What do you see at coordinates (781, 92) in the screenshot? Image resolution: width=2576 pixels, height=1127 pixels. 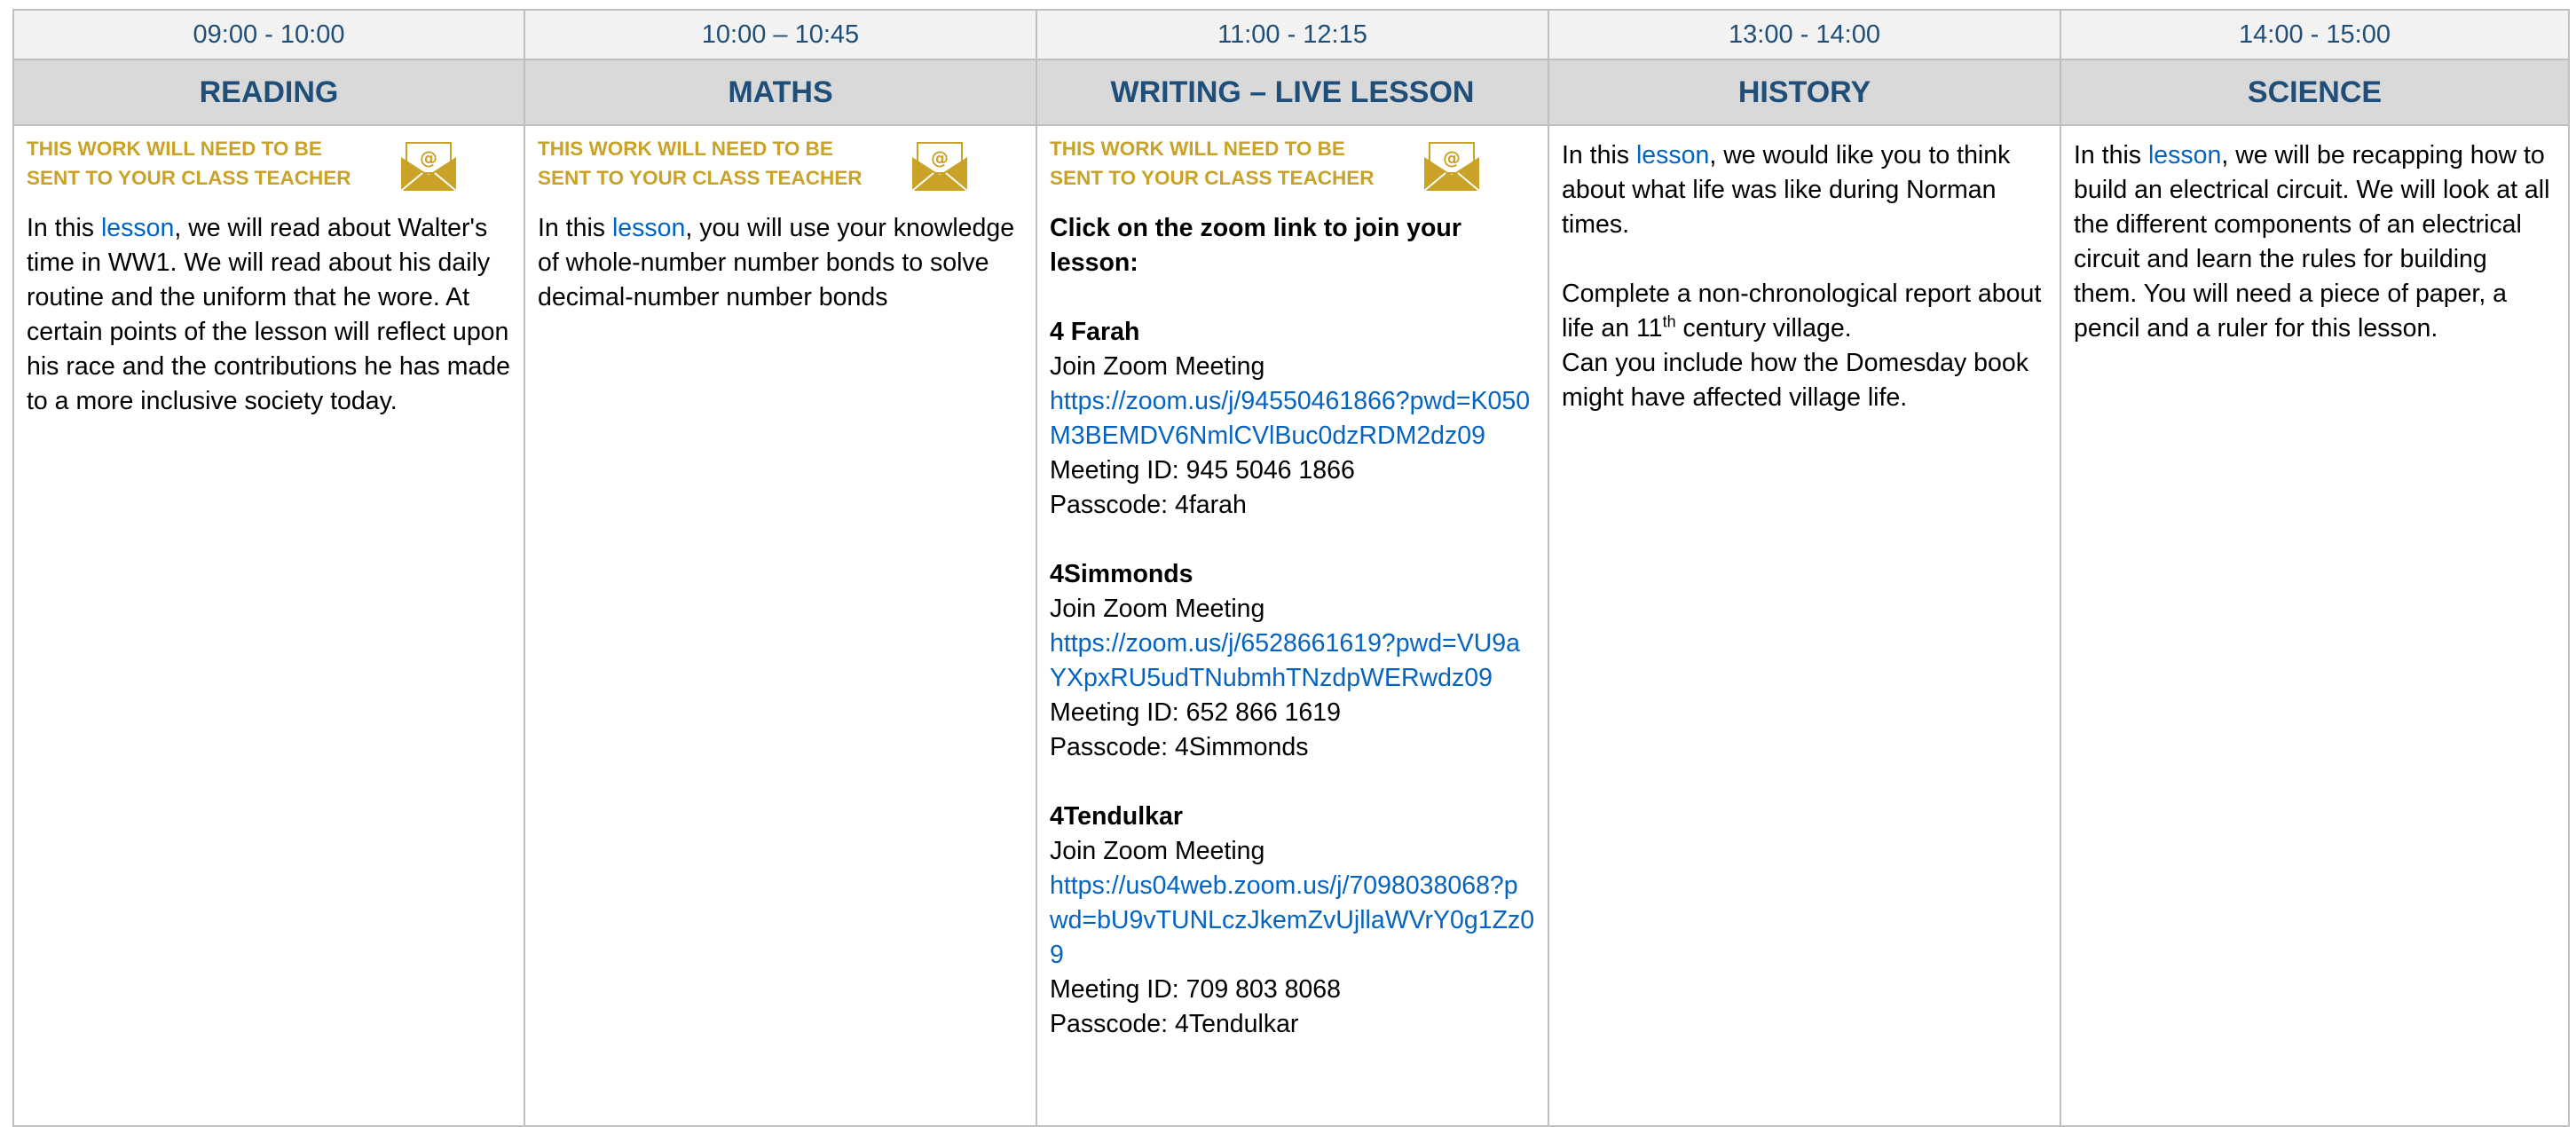 I see `subject-heading: MATHS` at bounding box center [781, 92].